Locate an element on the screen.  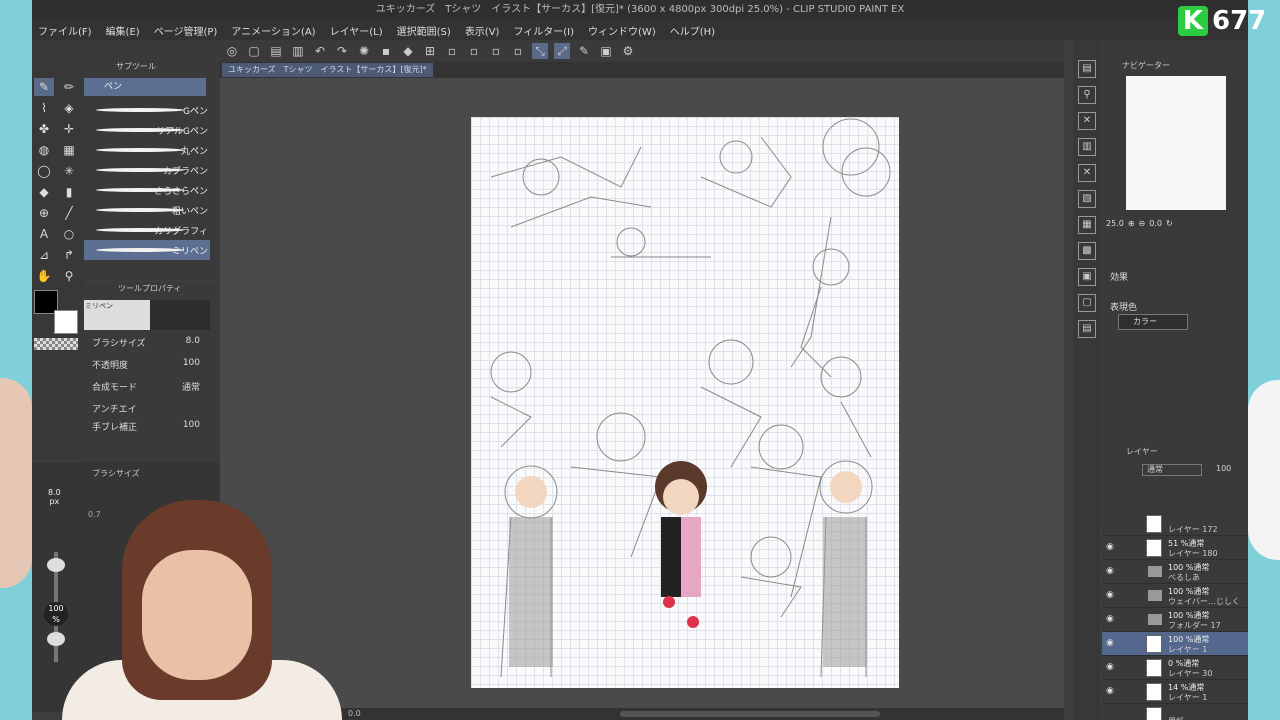
brush-item: カブラペン is located at coordinates (147, 170).